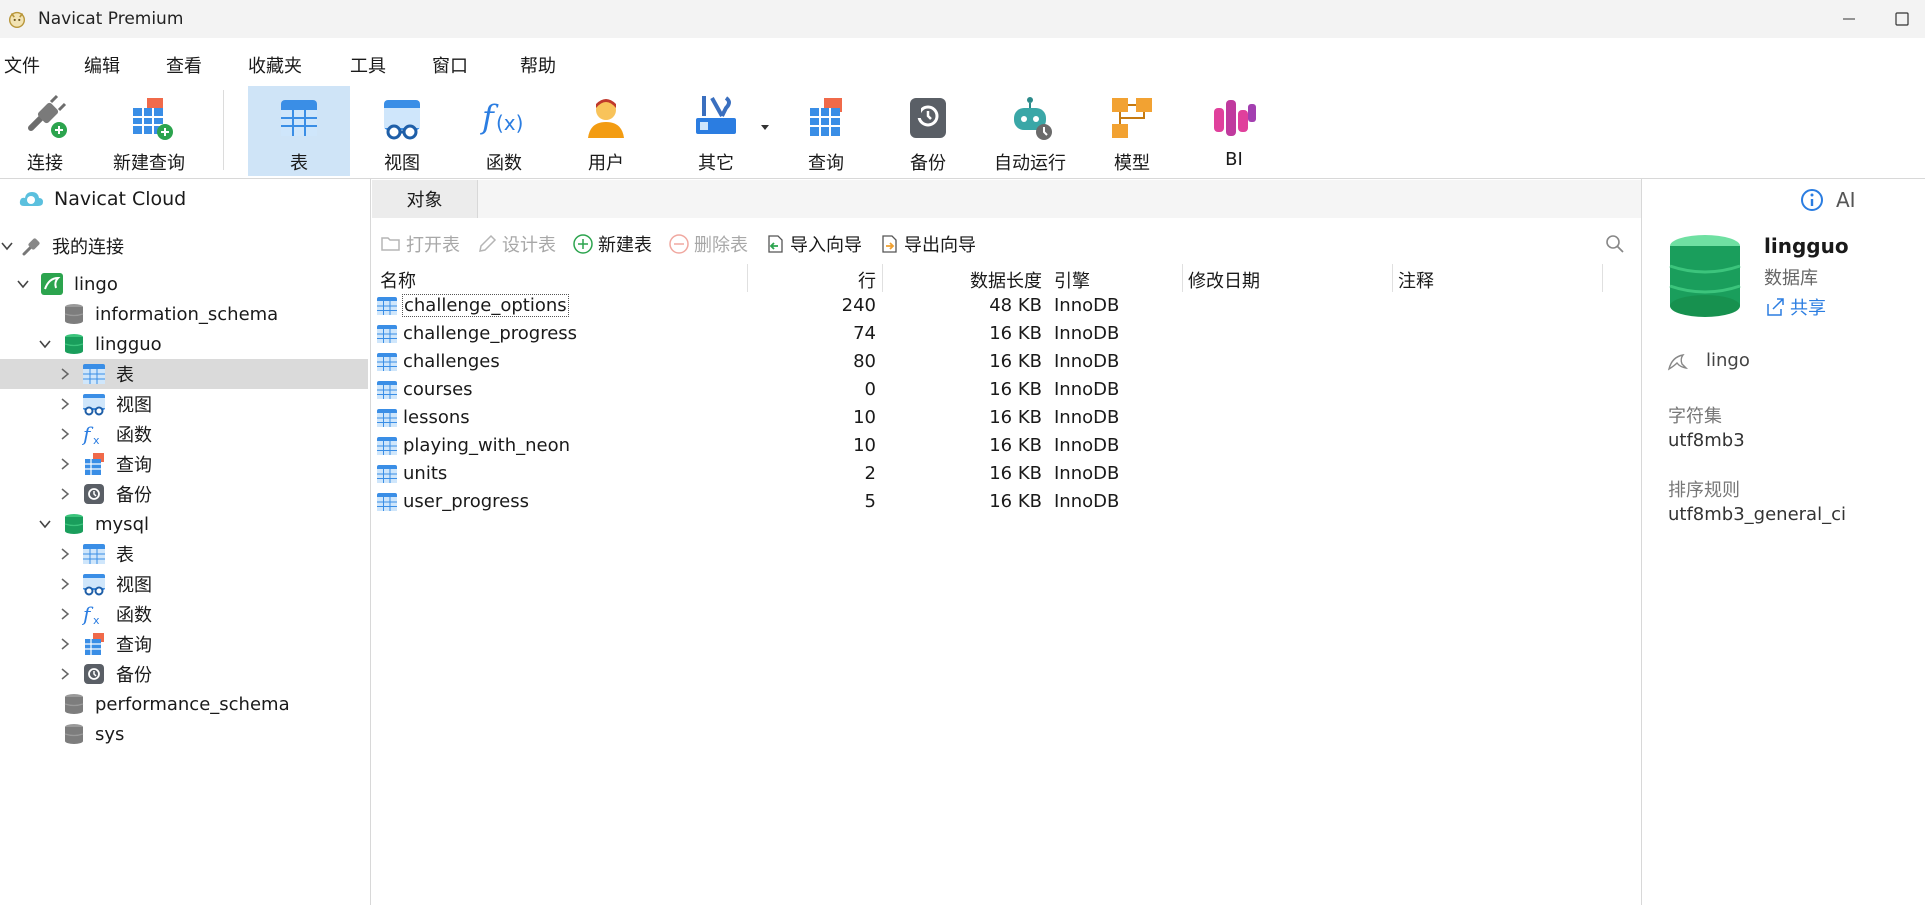 The width and height of the screenshot is (1925, 905). Describe the element at coordinates (1006, 280) in the screenshot. I see `col-header-data-length: 数据长度` at that location.